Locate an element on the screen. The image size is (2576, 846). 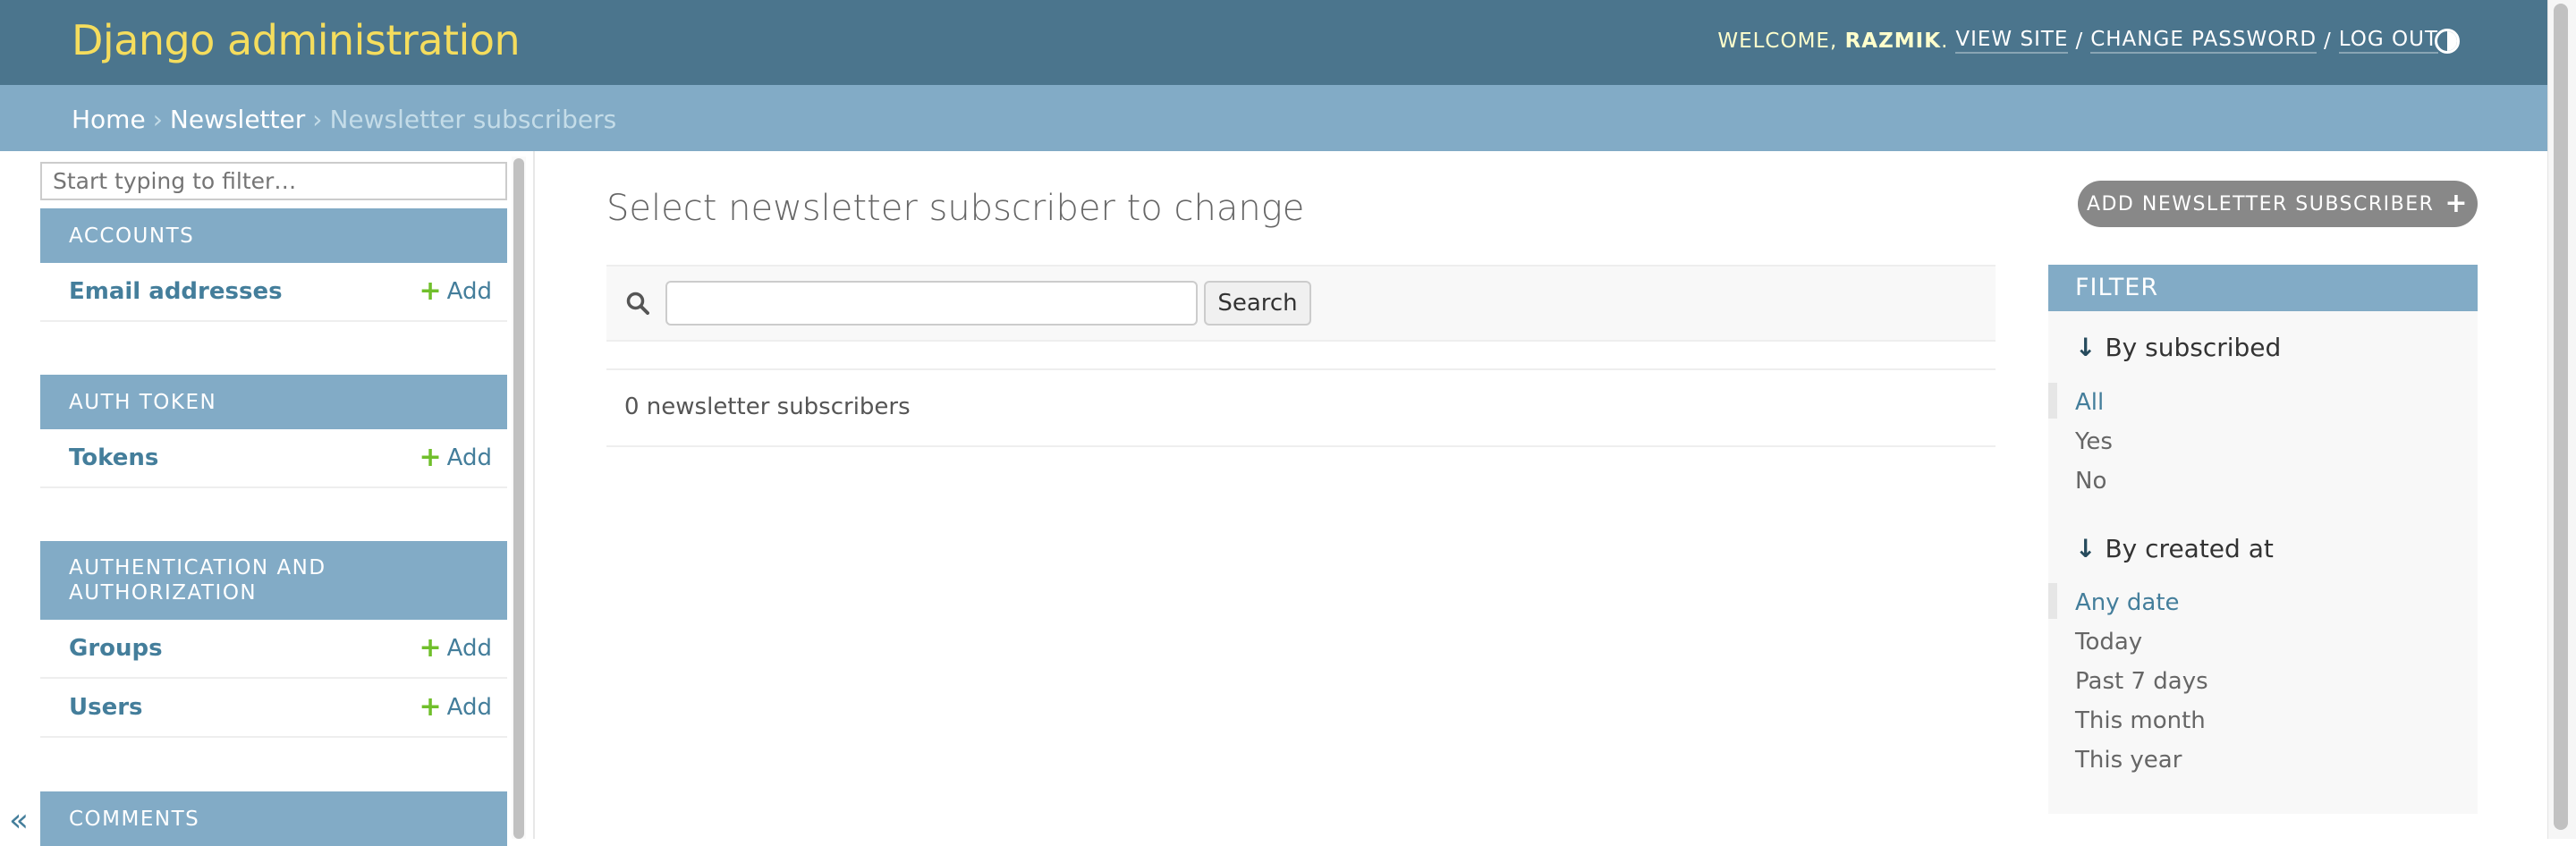
add-email-address-link: + Add is located at coordinates (455, 291).